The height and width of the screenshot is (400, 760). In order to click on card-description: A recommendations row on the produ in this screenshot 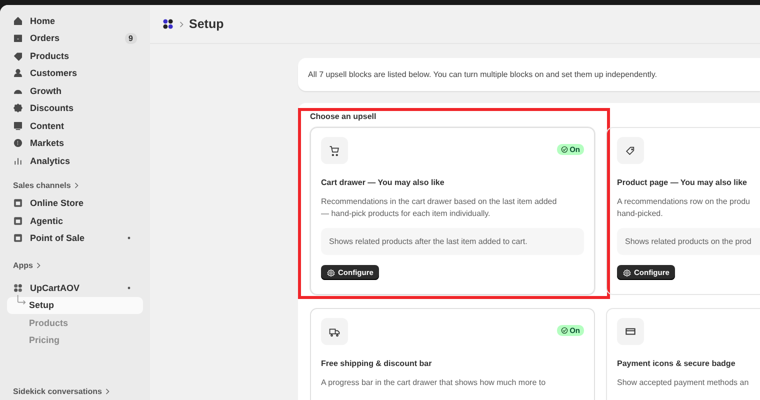, I will do `click(684, 202)`.